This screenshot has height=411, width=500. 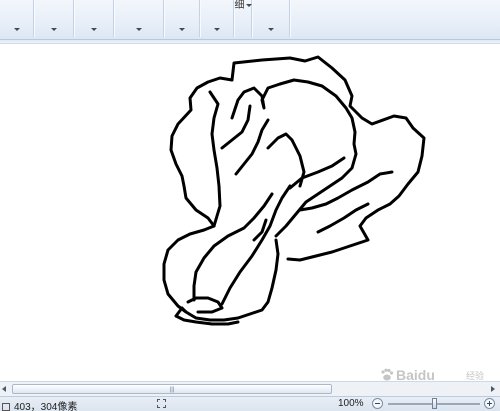 What do you see at coordinates (207, 316) in the screenshot?
I see `stem-base` at bounding box center [207, 316].